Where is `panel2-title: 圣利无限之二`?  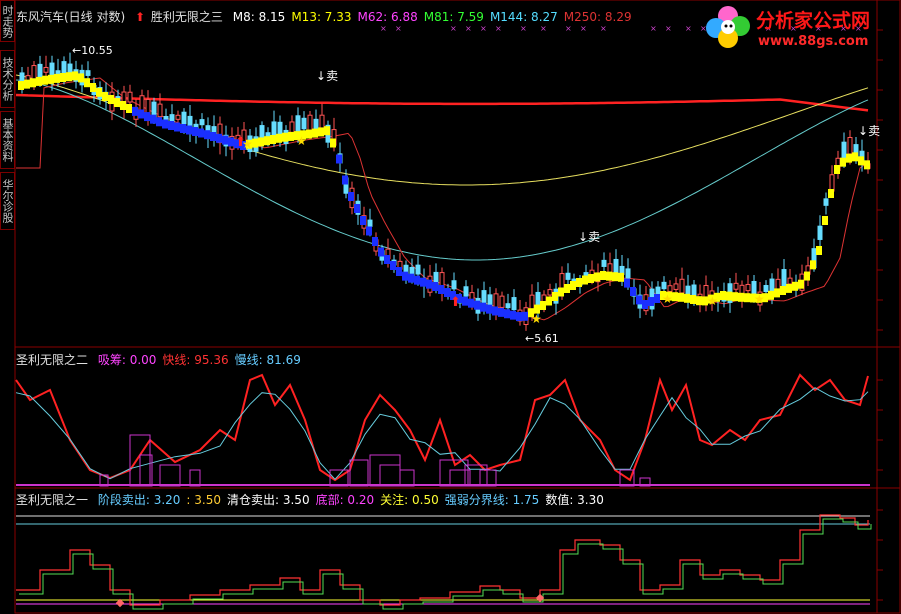
panel2-title: 圣利无限之二 is located at coordinates (52, 360).